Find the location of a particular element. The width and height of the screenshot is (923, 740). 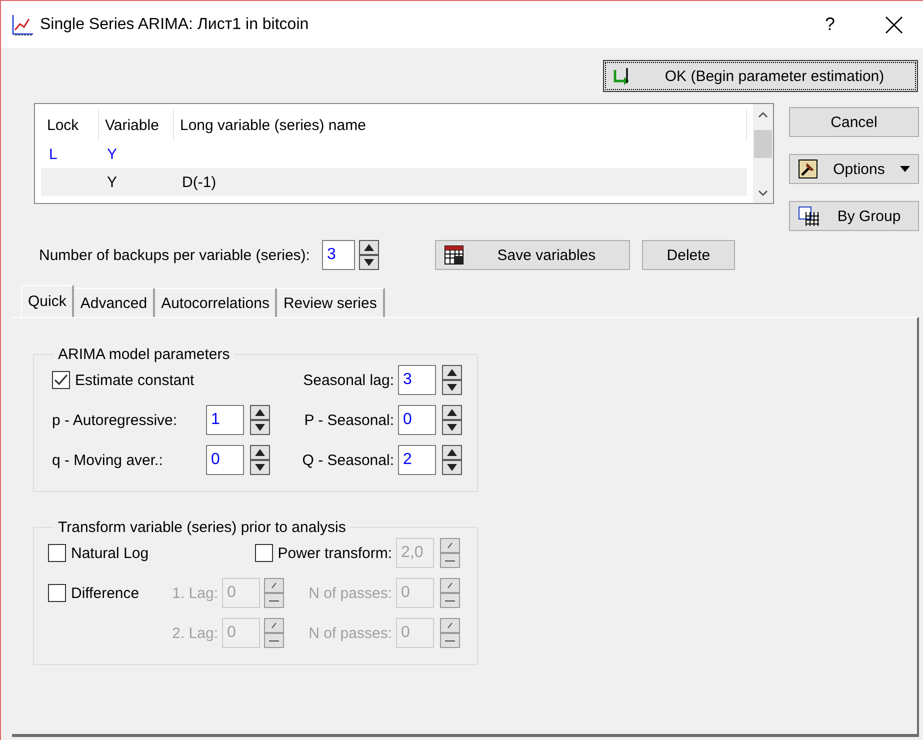

field-label: Q - Seasonal: is located at coordinates (348, 460).